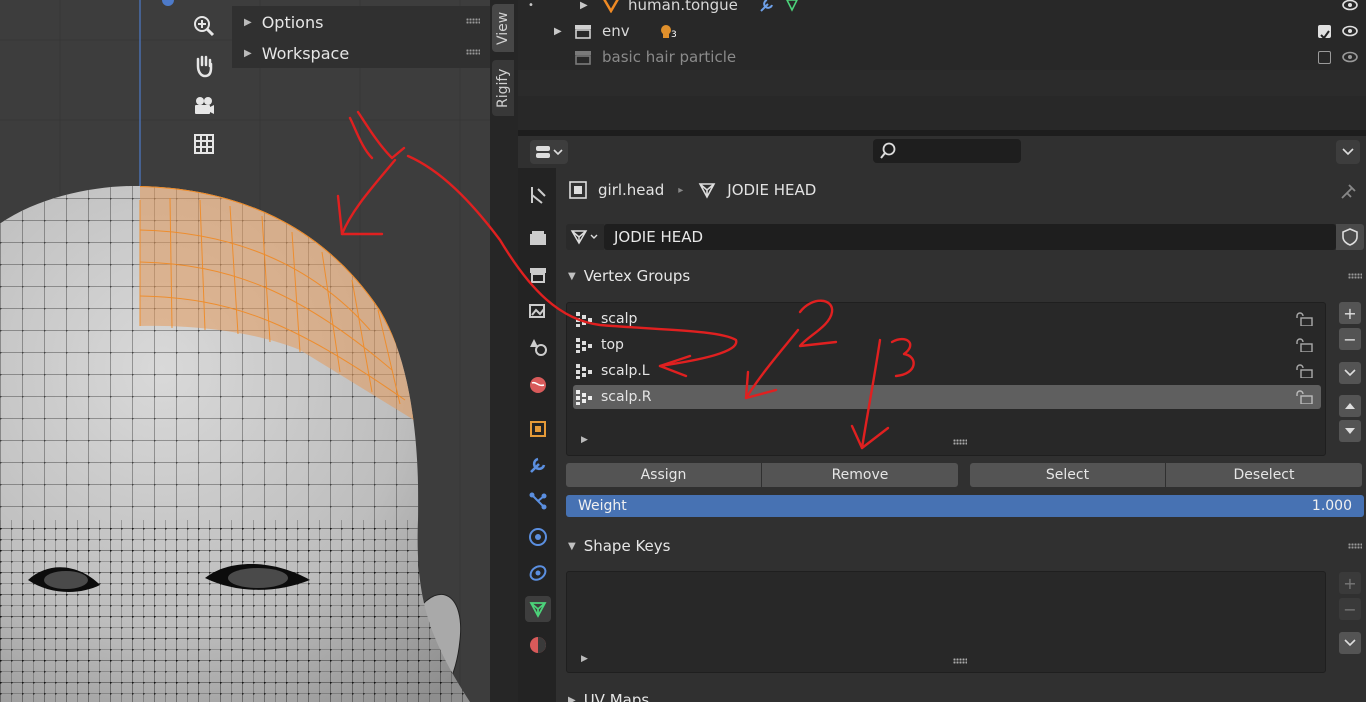 This screenshot has width=1366, height=702. What do you see at coordinates (1264, 475) in the screenshot?
I see `deselect-button: Deselect` at bounding box center [1264, 475].